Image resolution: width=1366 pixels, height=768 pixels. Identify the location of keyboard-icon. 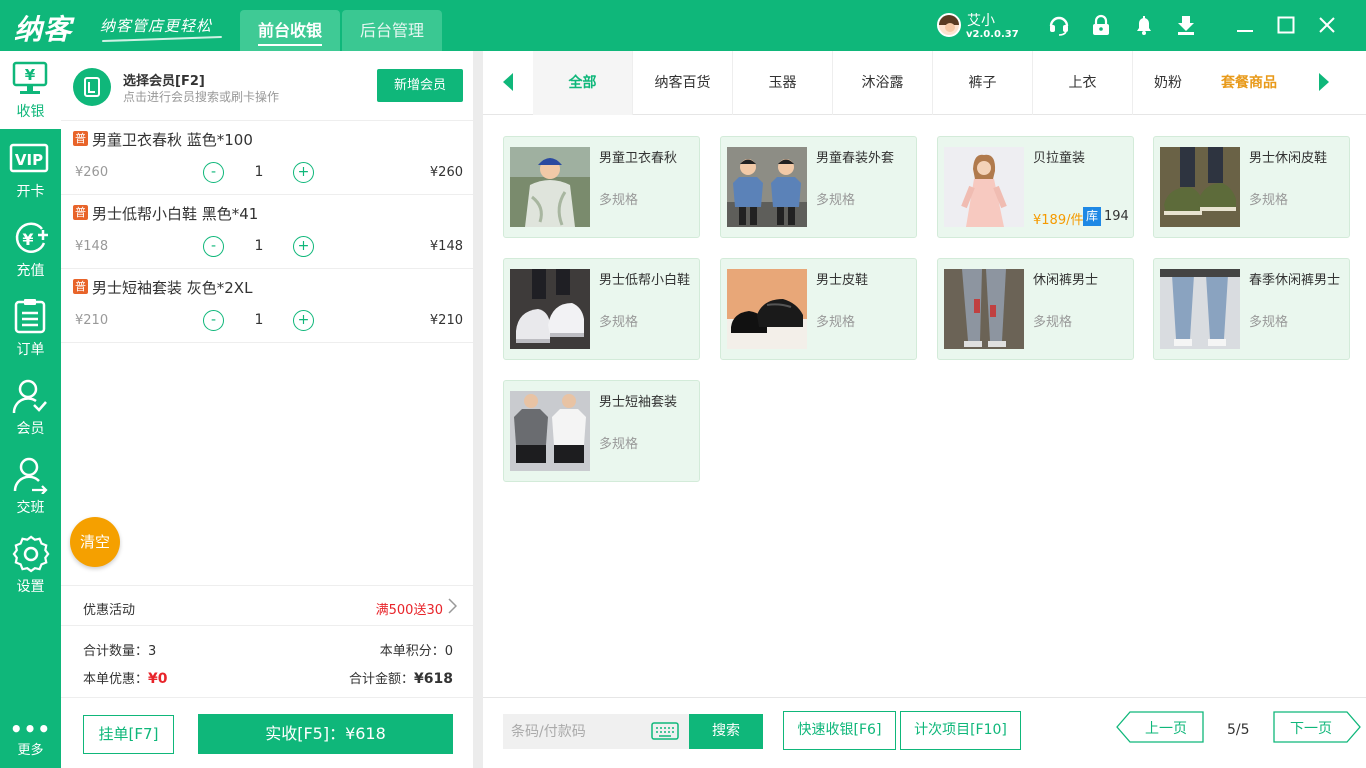
(665, 731).